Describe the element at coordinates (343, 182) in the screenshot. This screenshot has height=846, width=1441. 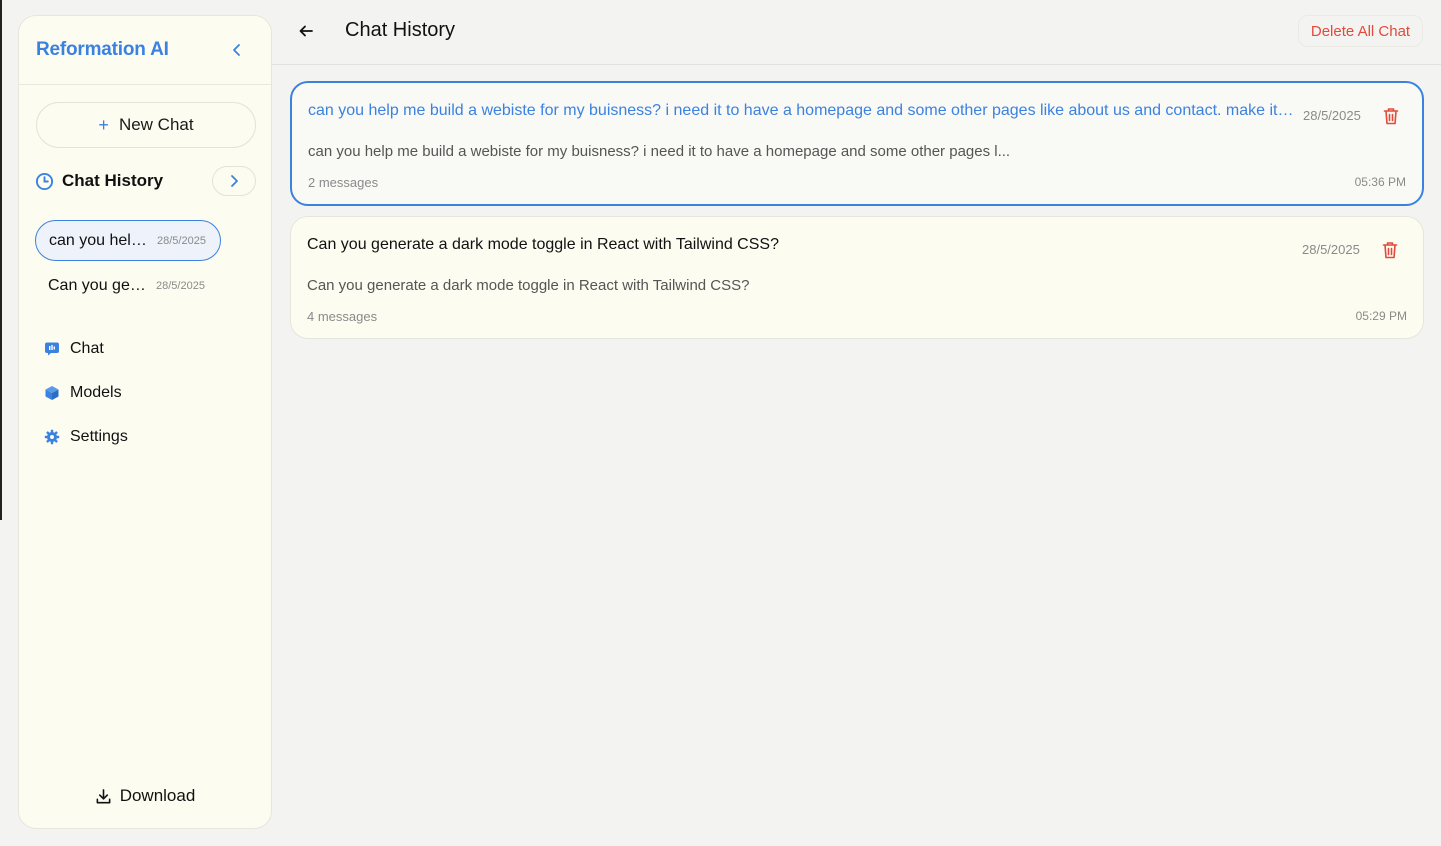
I see `chat-card-message-count: 2 messages` at that location.